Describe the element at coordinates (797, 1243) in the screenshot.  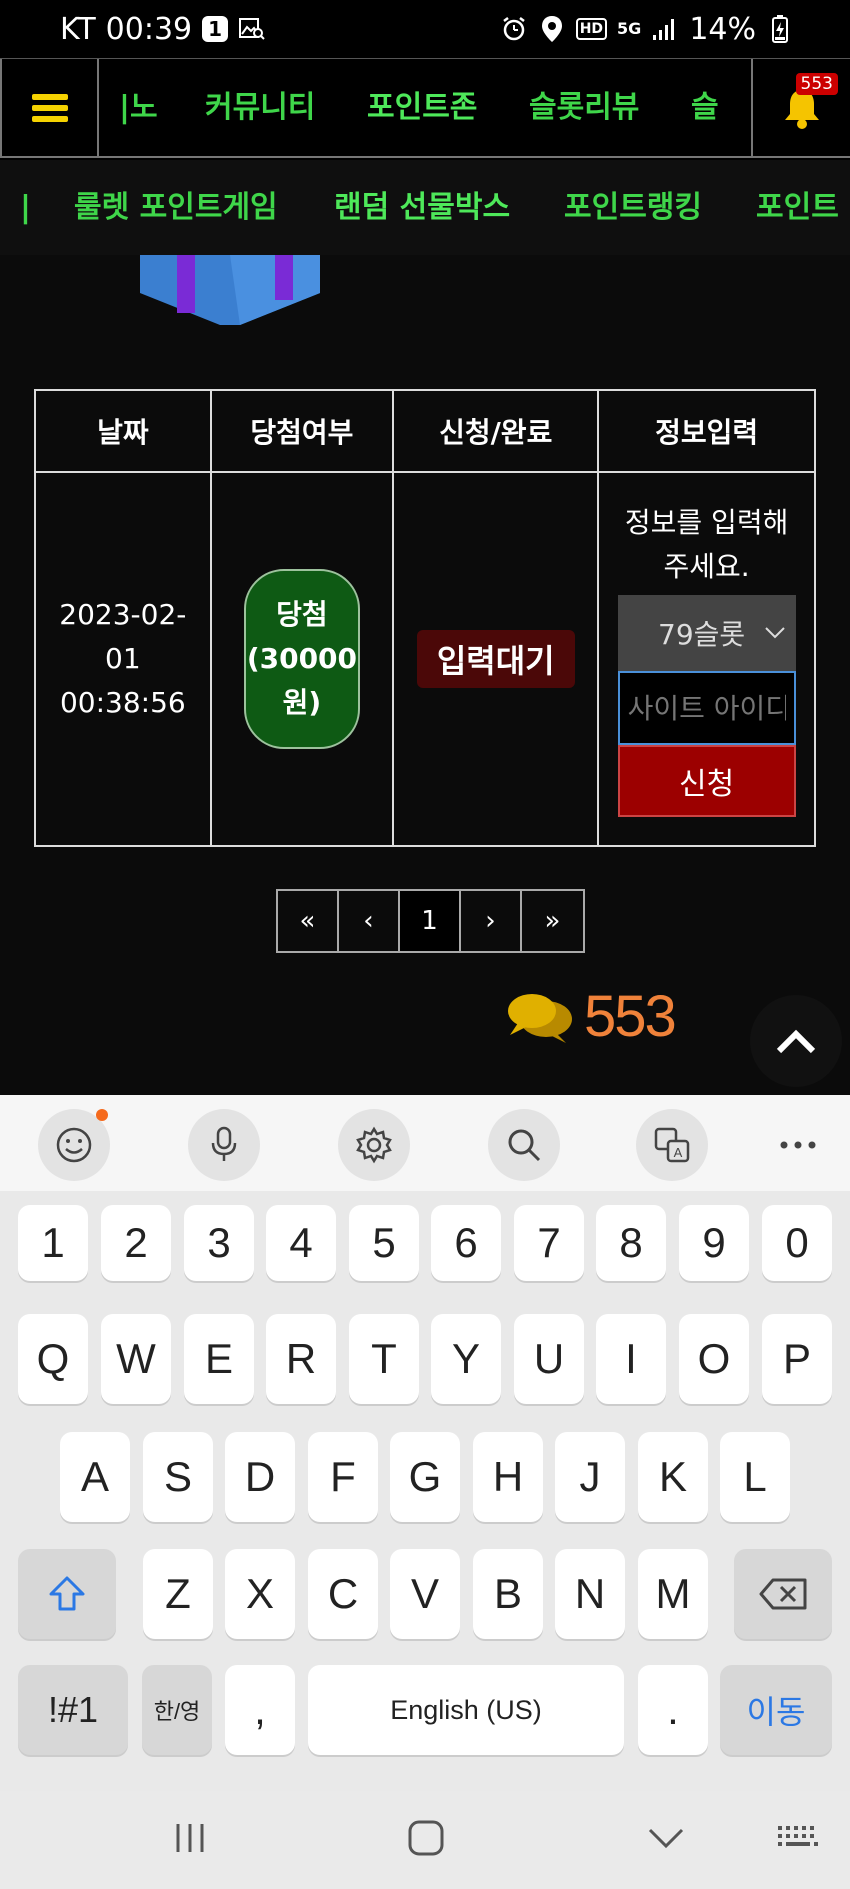
I see `key-0: 0` at that location.